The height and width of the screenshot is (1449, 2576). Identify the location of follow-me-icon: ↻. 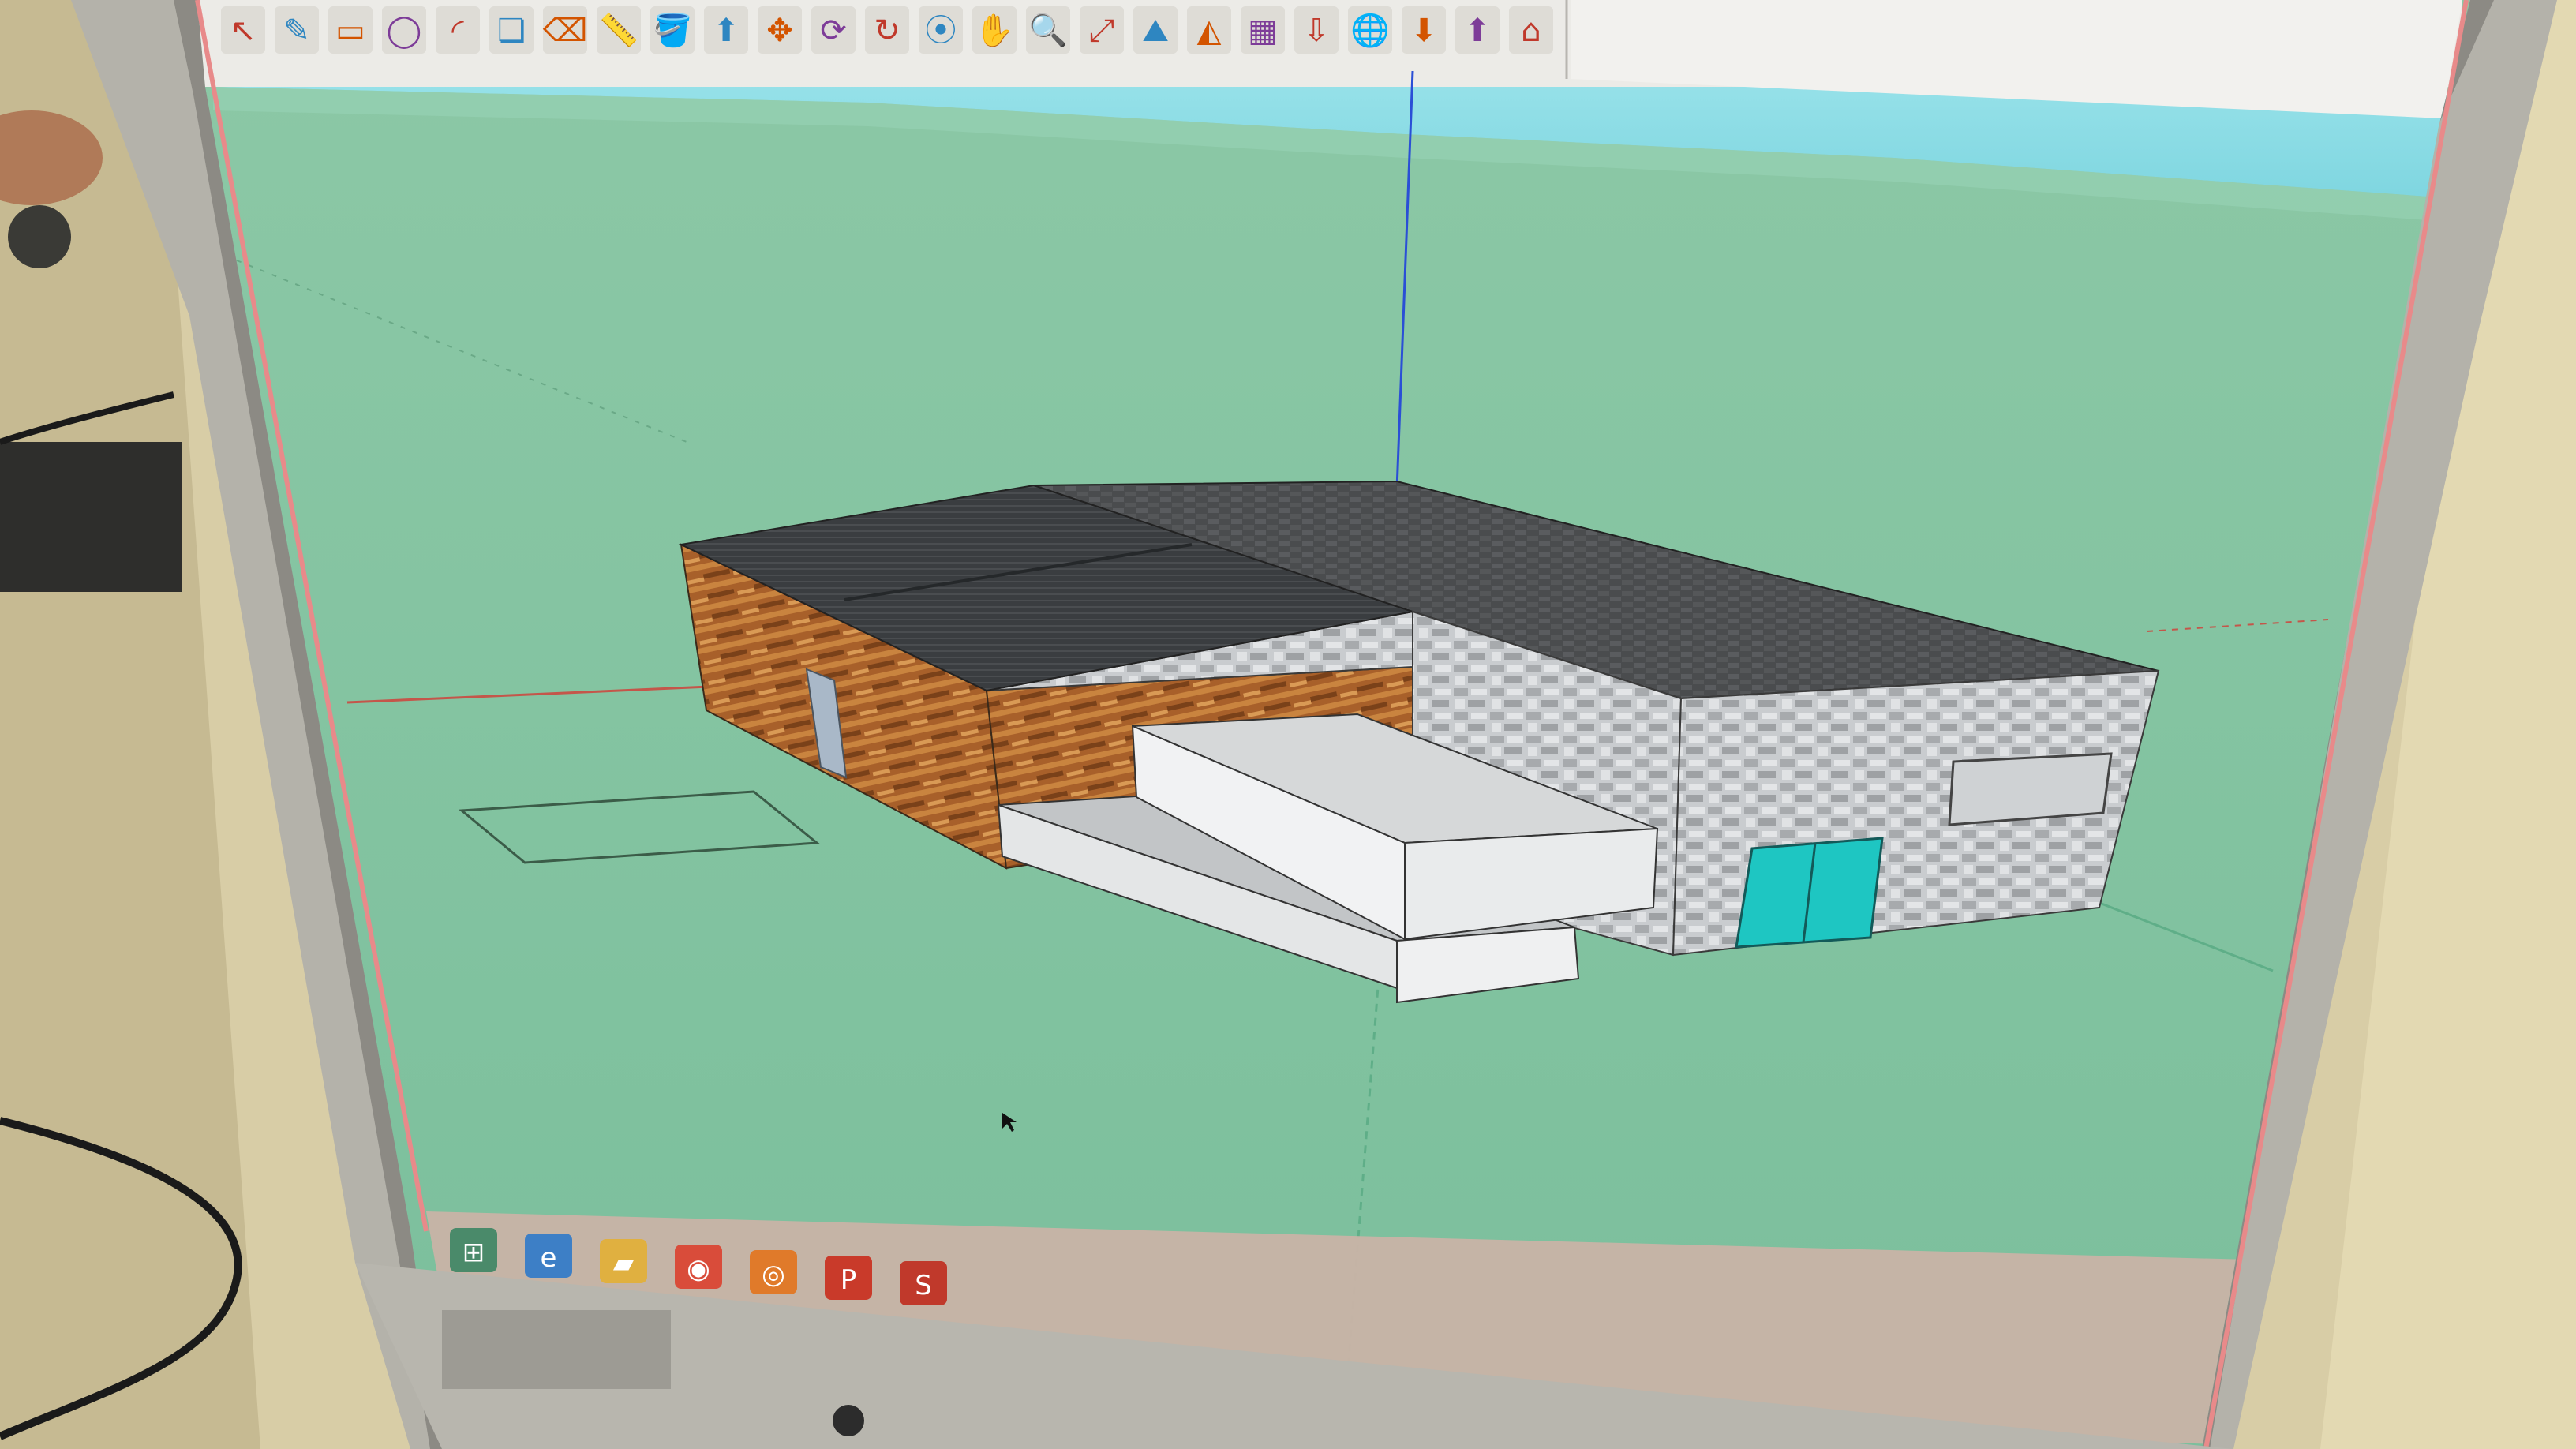
(887, 30).